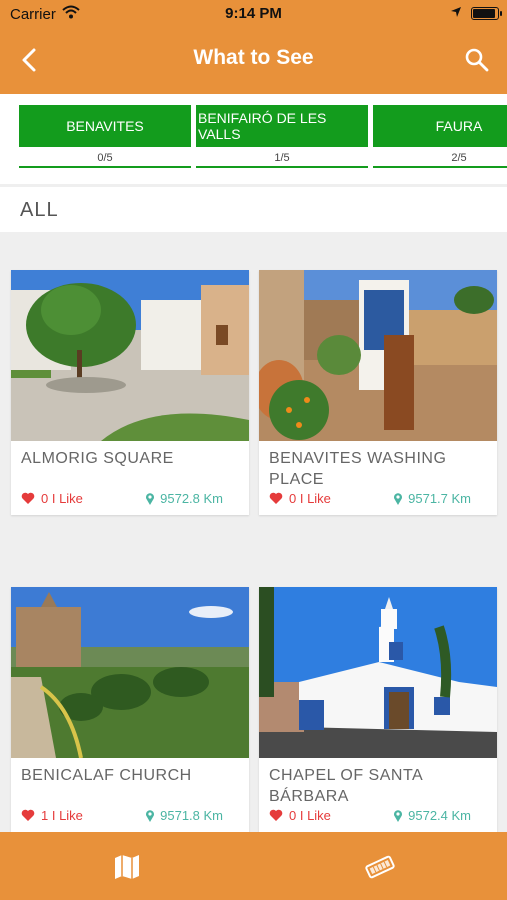  What do you see at coordinates (459, 158) in the screenshot?
I see `town-progress: 2/5` at bounding box center [459, 158].